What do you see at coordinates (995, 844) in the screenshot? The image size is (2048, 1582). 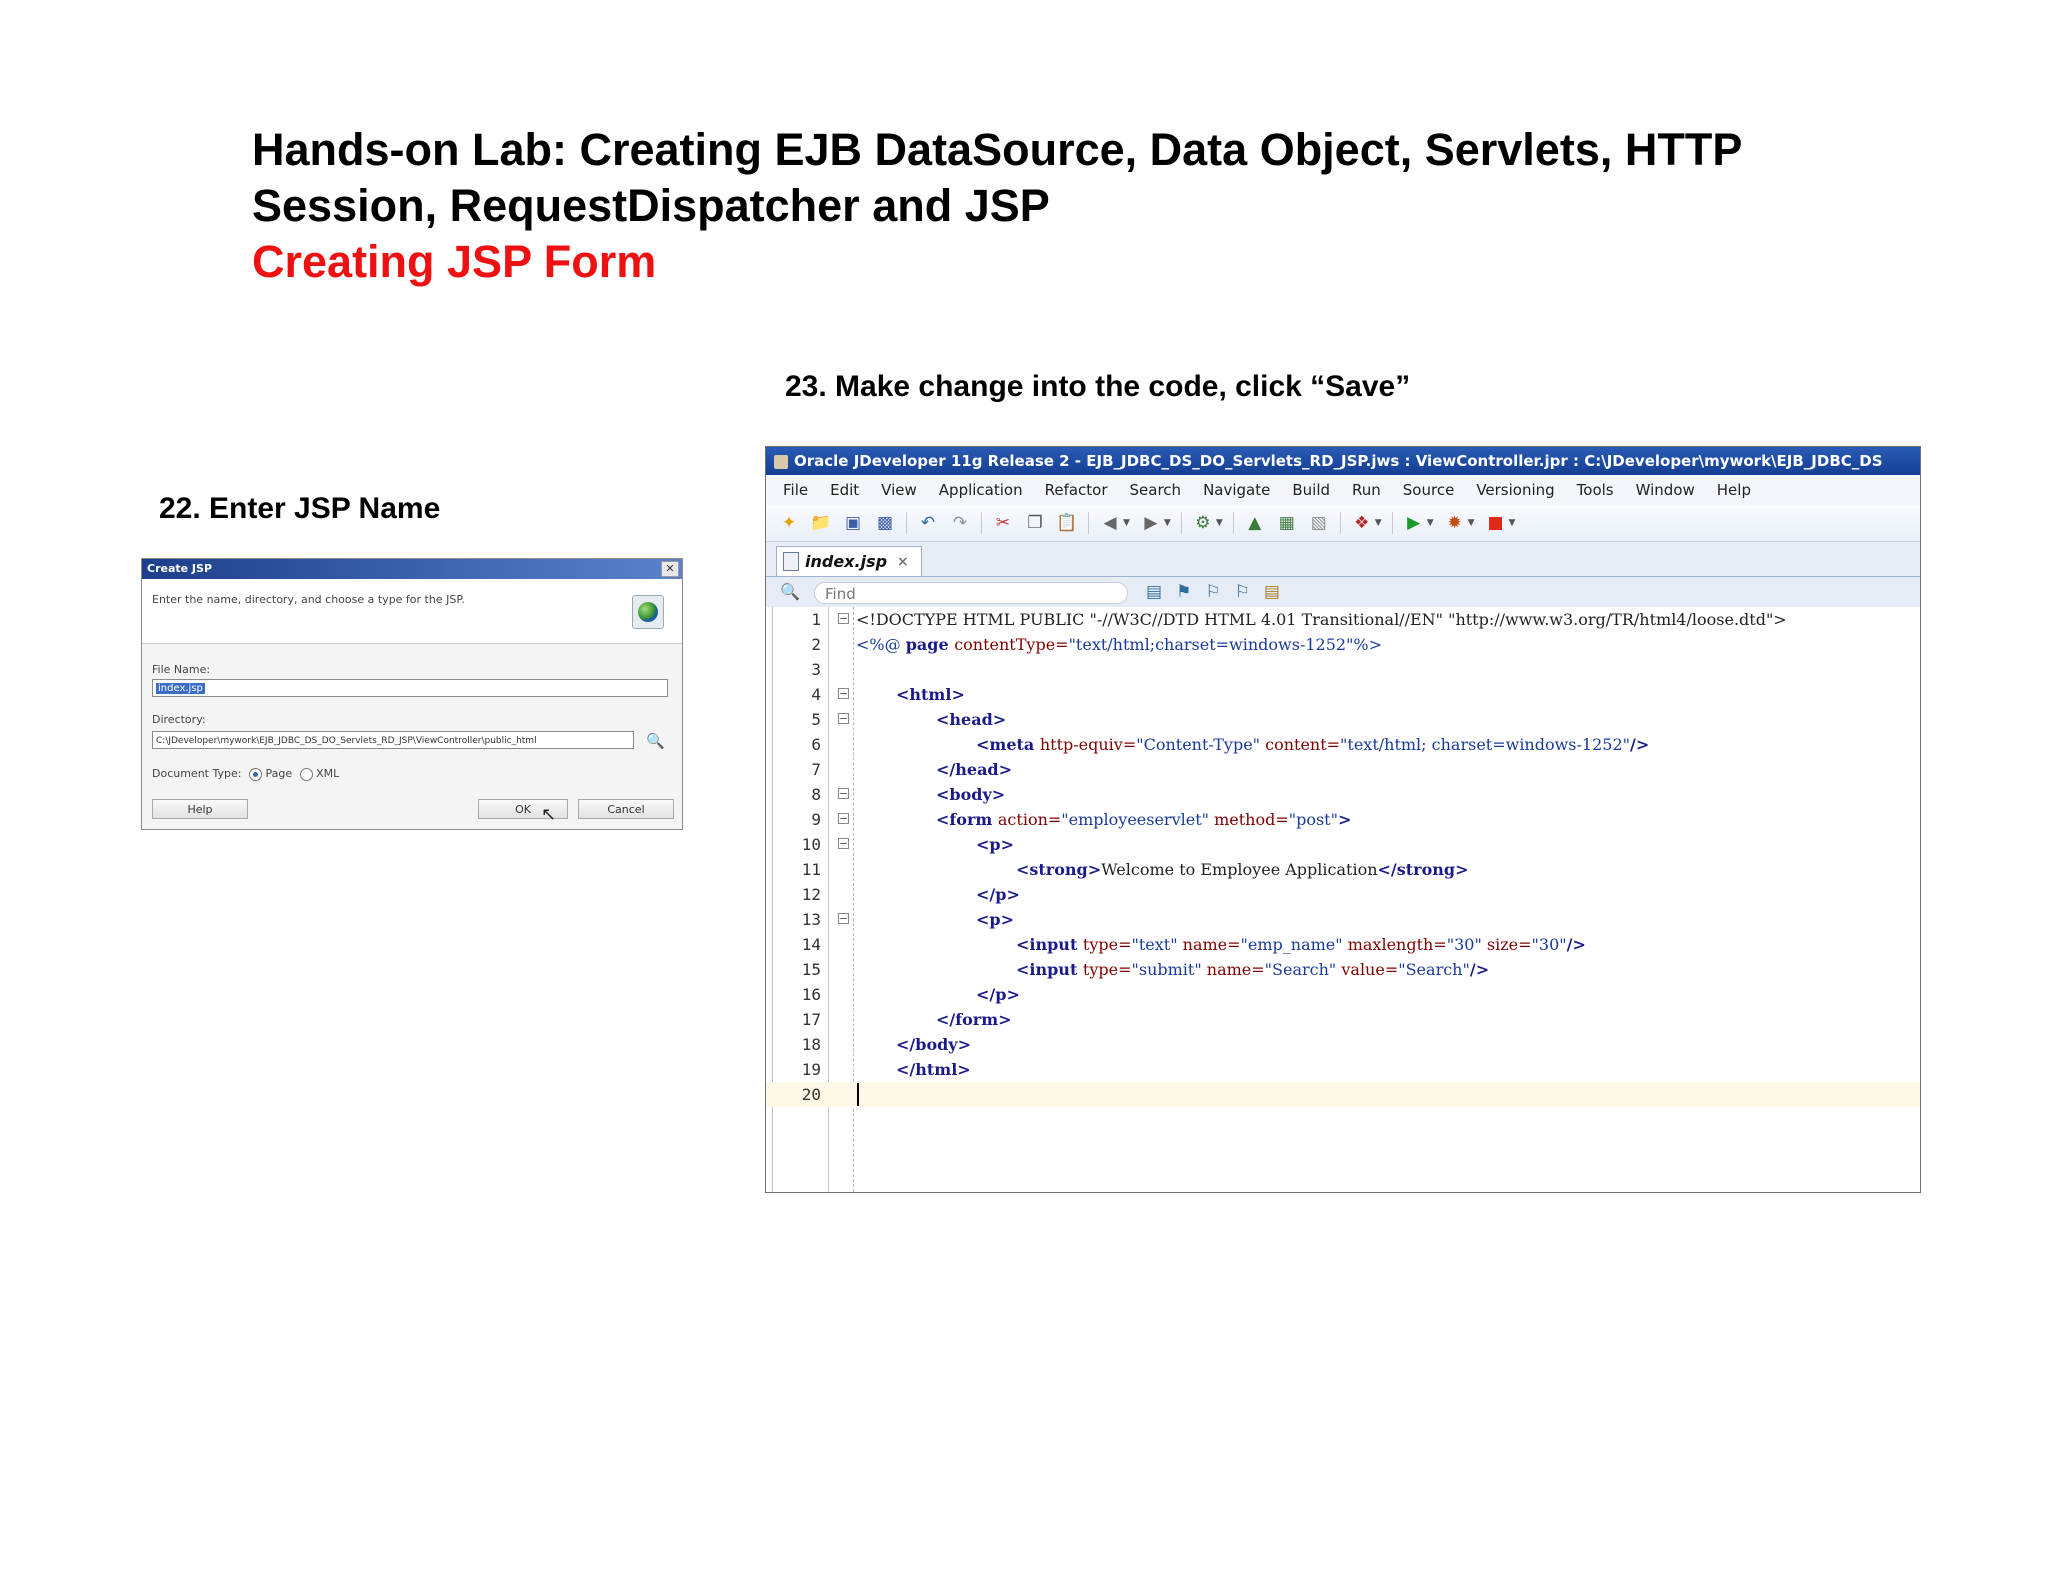 I see `code-text: <p>` at bounding box center [995, 844].